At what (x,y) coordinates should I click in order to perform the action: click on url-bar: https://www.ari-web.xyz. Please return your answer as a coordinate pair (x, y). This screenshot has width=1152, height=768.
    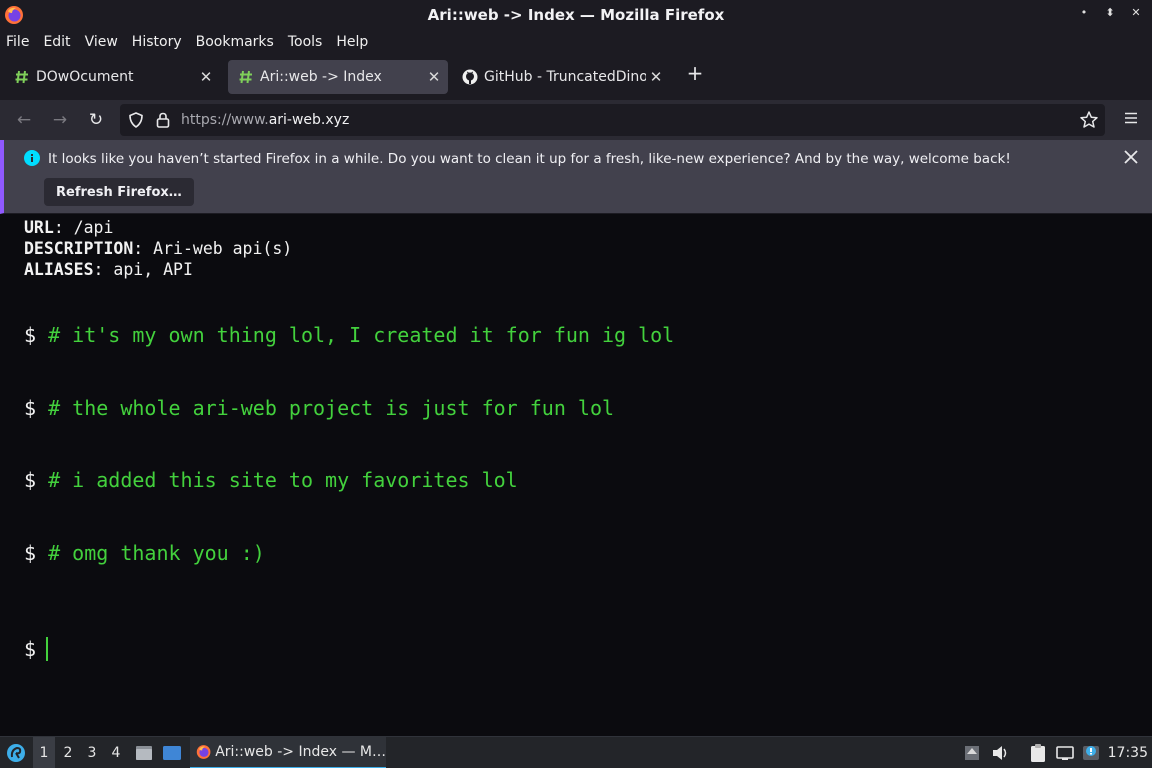
    Looking at the image, I should click on (612, 120).